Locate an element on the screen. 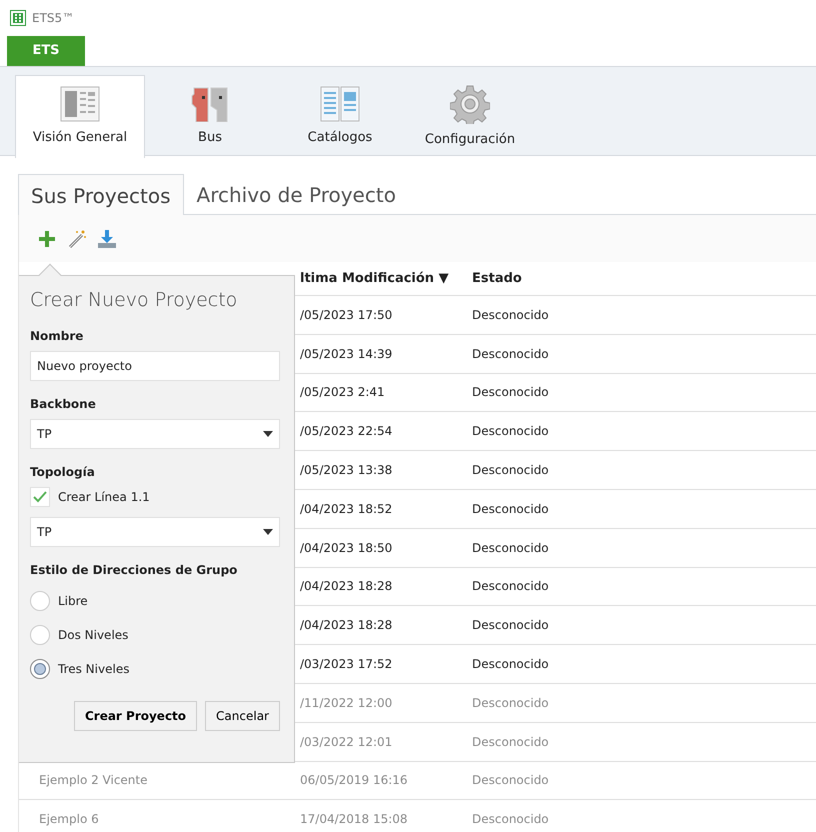  radio-label: Tres Niveles is located at coordinates (94, 669).